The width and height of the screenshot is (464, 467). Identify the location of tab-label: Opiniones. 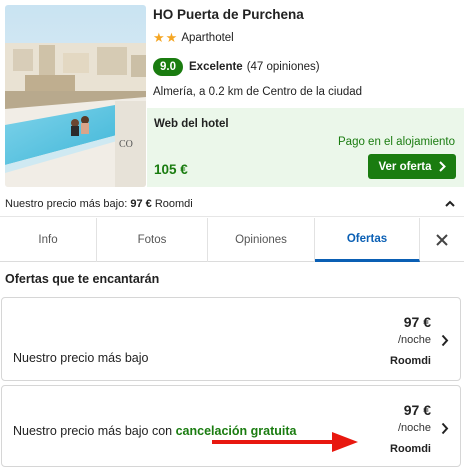
(261, 240).